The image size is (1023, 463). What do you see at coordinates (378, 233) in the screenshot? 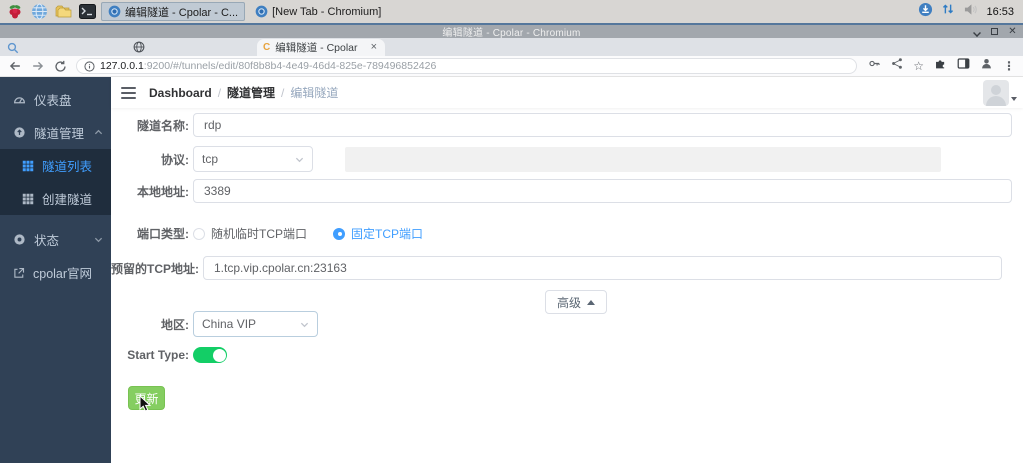
I see `radio-fixed-tcp-port: 固定TCP端口` at bounding box center [378, 233].